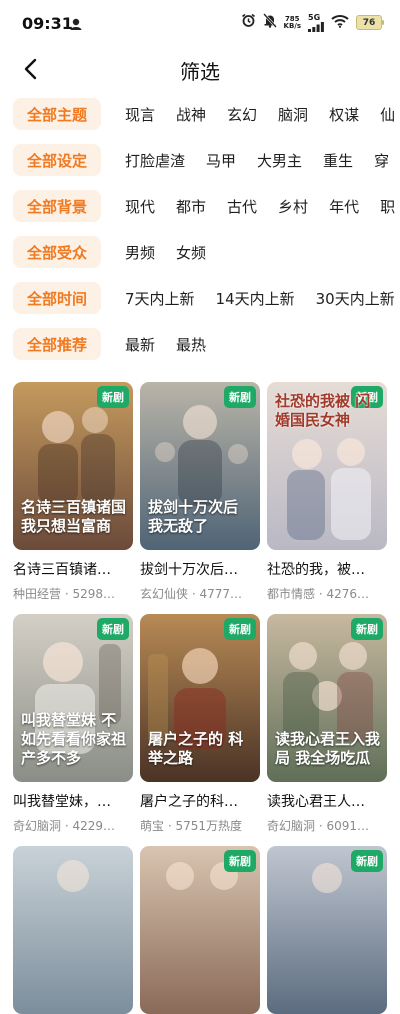 The width and height of the screenshot is (400, 1014). Describe the element at coordinates (57, 344) in the screenshot. I see `filter-chip-recommend: 全部推荐` at that location.